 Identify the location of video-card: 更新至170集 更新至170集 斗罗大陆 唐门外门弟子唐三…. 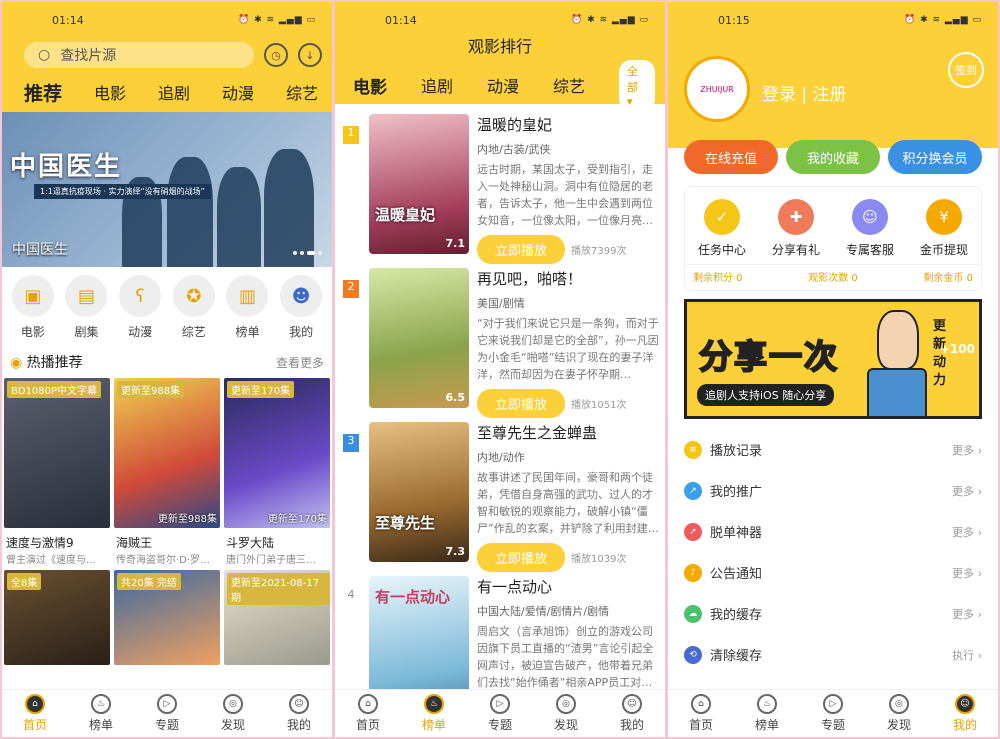
(277, 472).